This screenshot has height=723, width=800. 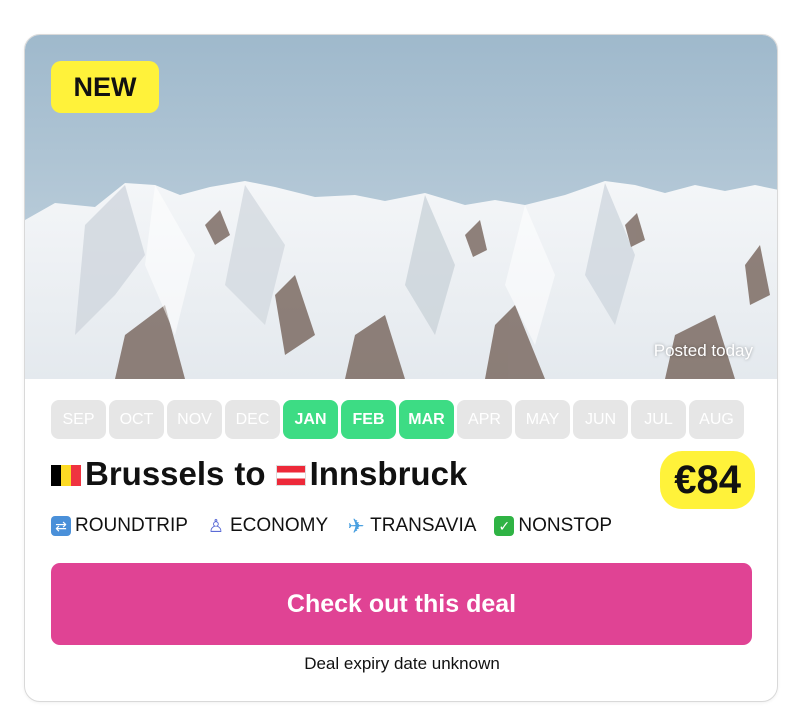 What do you see at coordinates (565, 525) in the screenshot?
I see `feature-label: NONSTOP` at bounding box center [565, 525].